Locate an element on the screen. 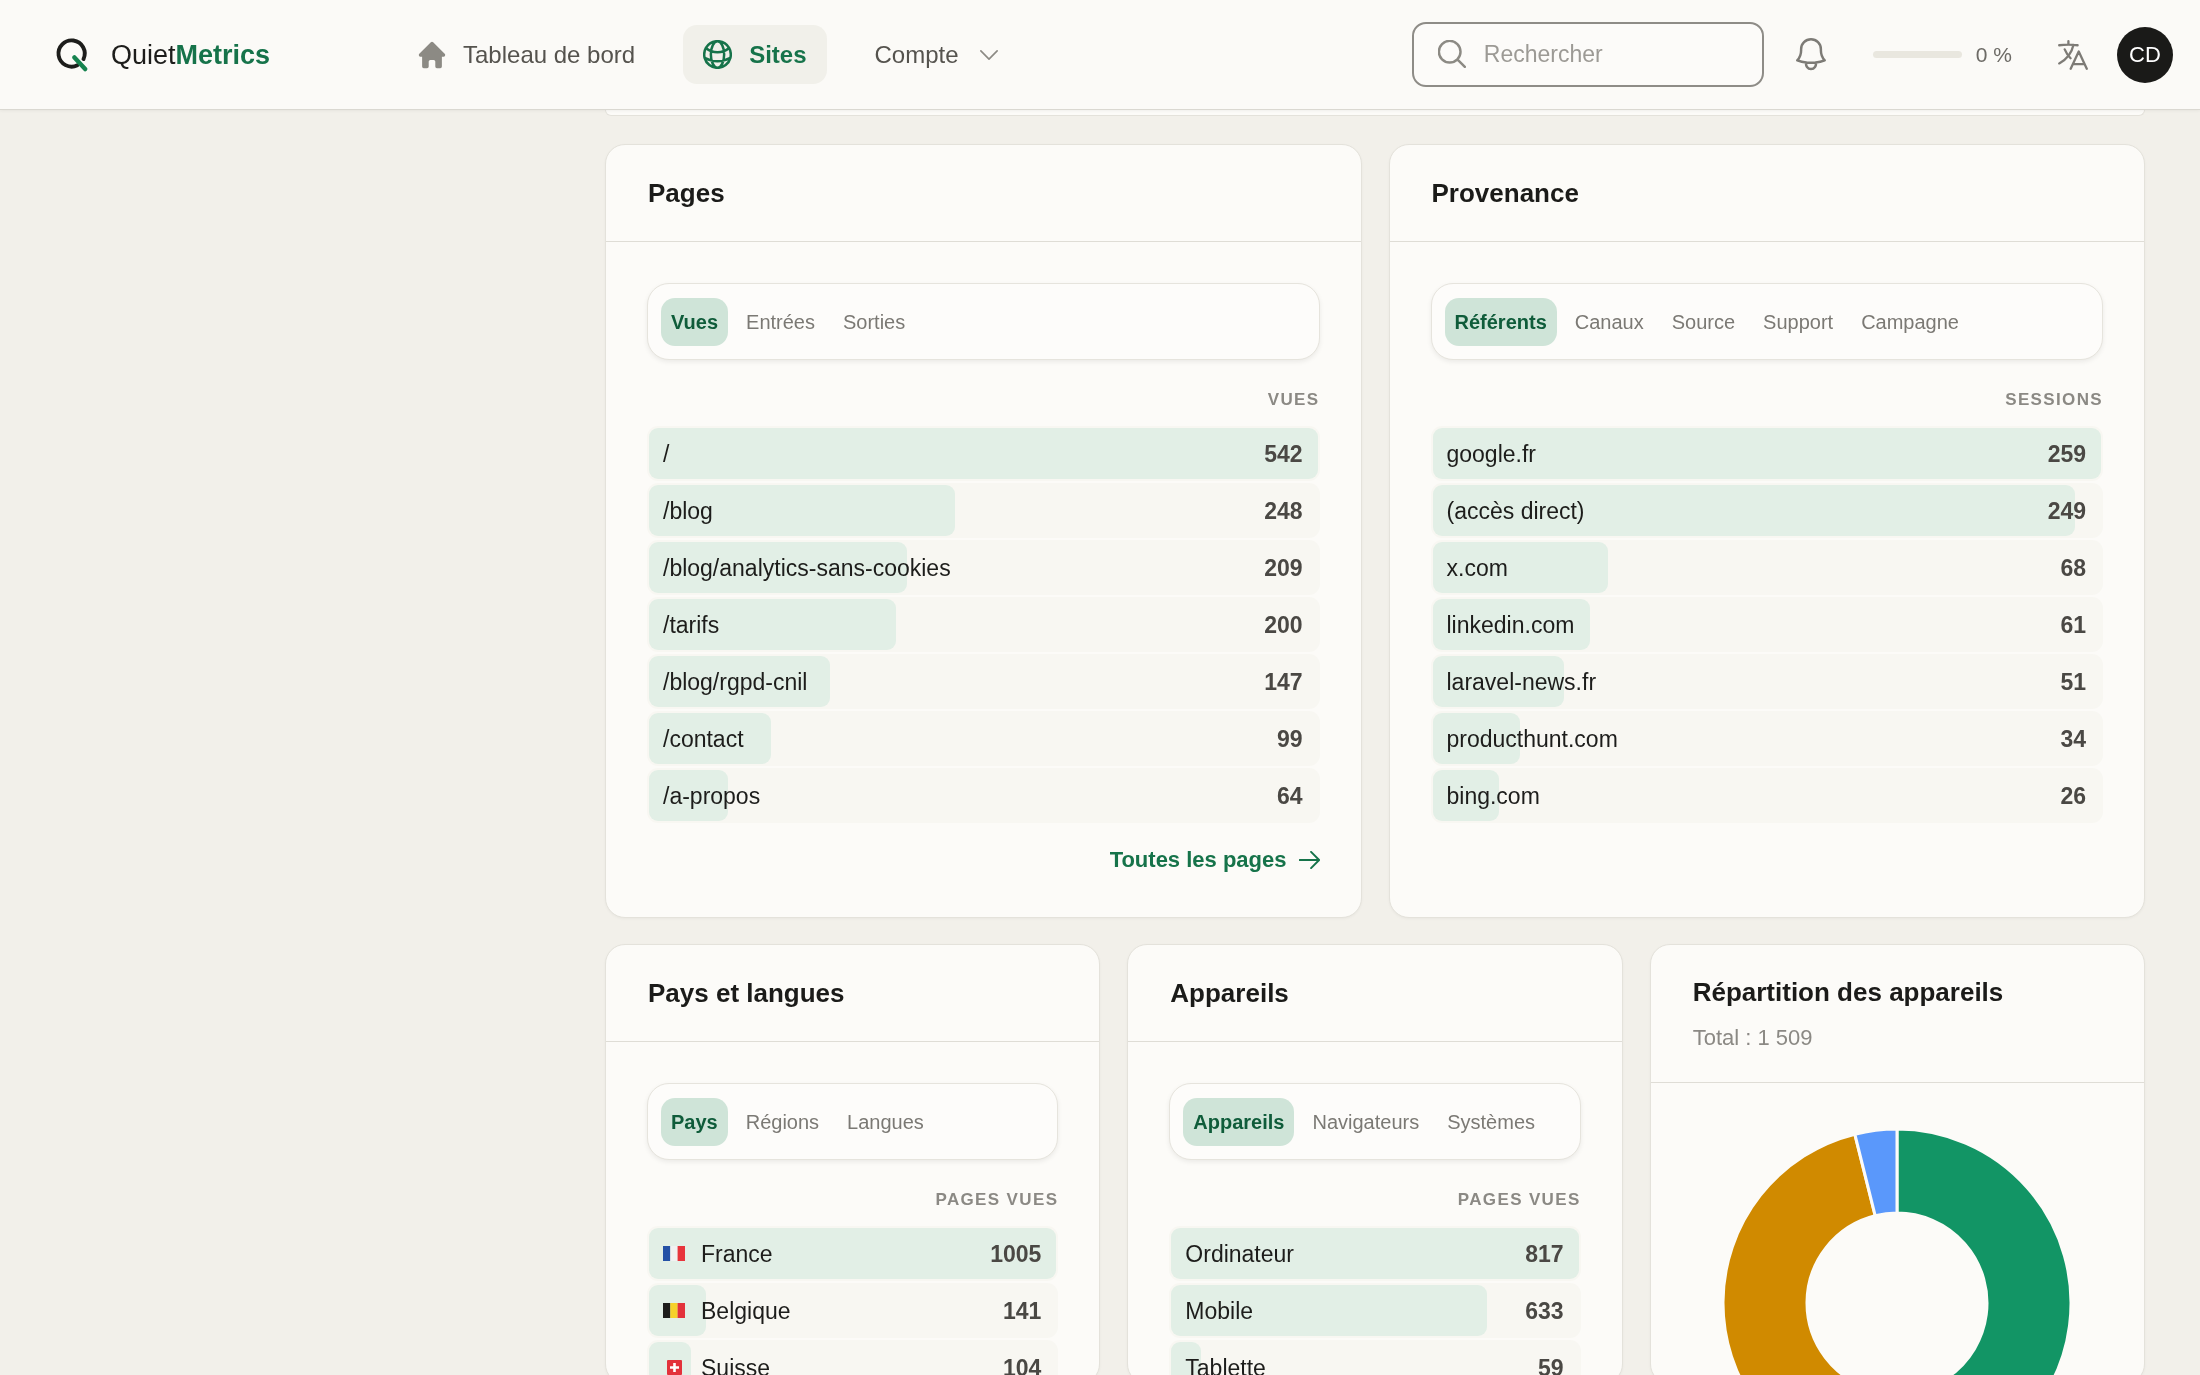 This screenshot has width=2200, height=1375. progress-reading: 0 % is located at coordinates (1993, 54).